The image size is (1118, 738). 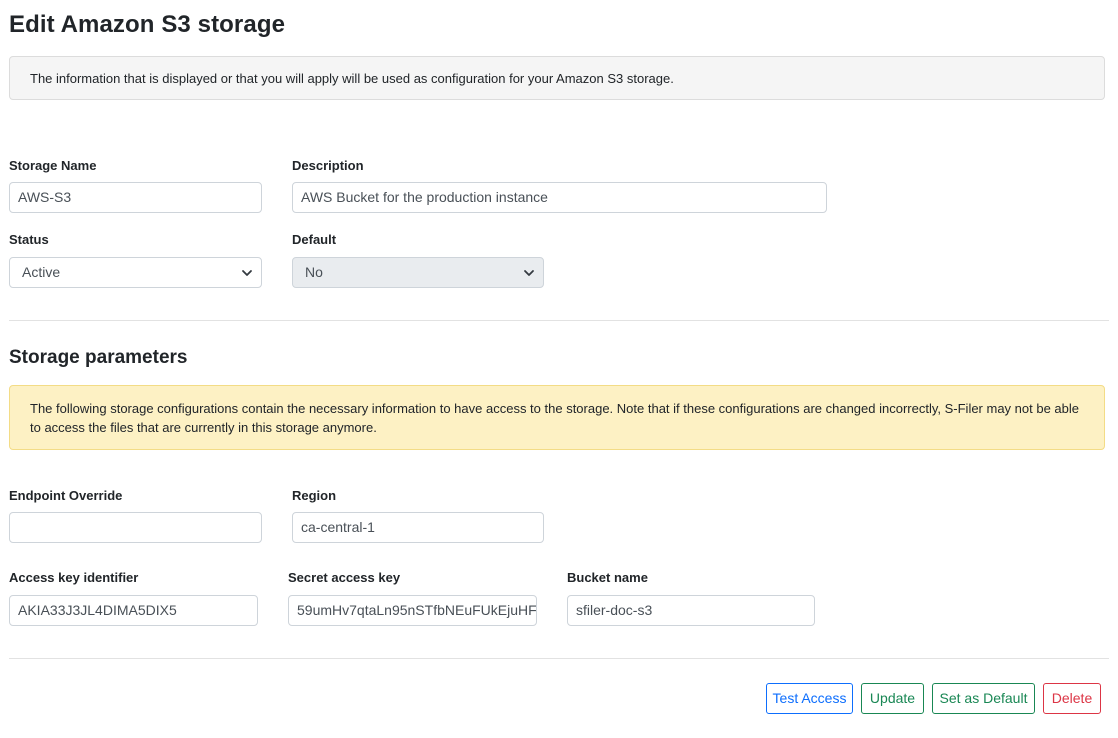 What do you see at coordinates (314, 272) in the screenshot?
I see `default-select-value: No` at bounding box center [314, 272].